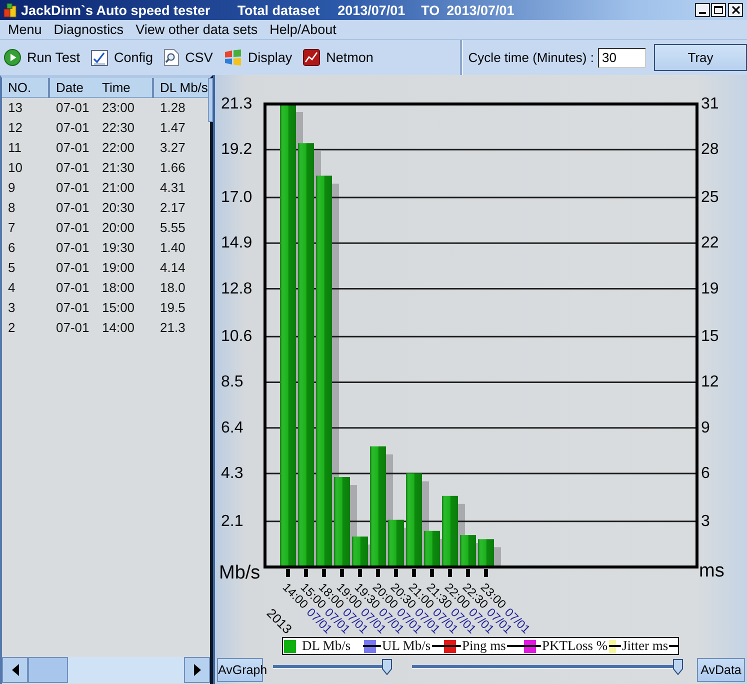 The width and height of the screenshot is (747, 684). Describe the element at coordinates (125, 88) in the screenshot. I see `column-header: Time` at that location.